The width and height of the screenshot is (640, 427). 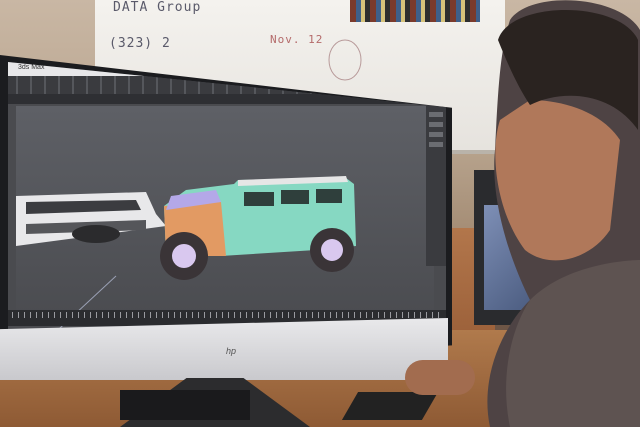 What do you see at coordinates (157, 7) in the screenshot?
I see `whiteboard-text-1: DATA Group` at bounding box center [157, 7].